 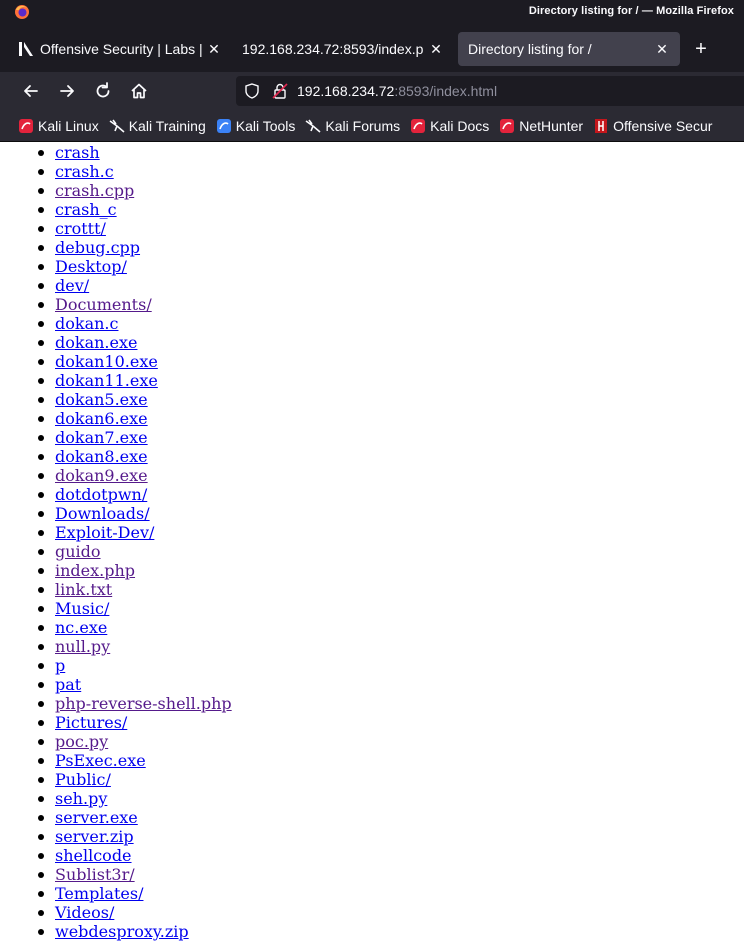 I want to click on address-bar: 192.168.234.72:8593/index.html, so click(x=490, y=91).